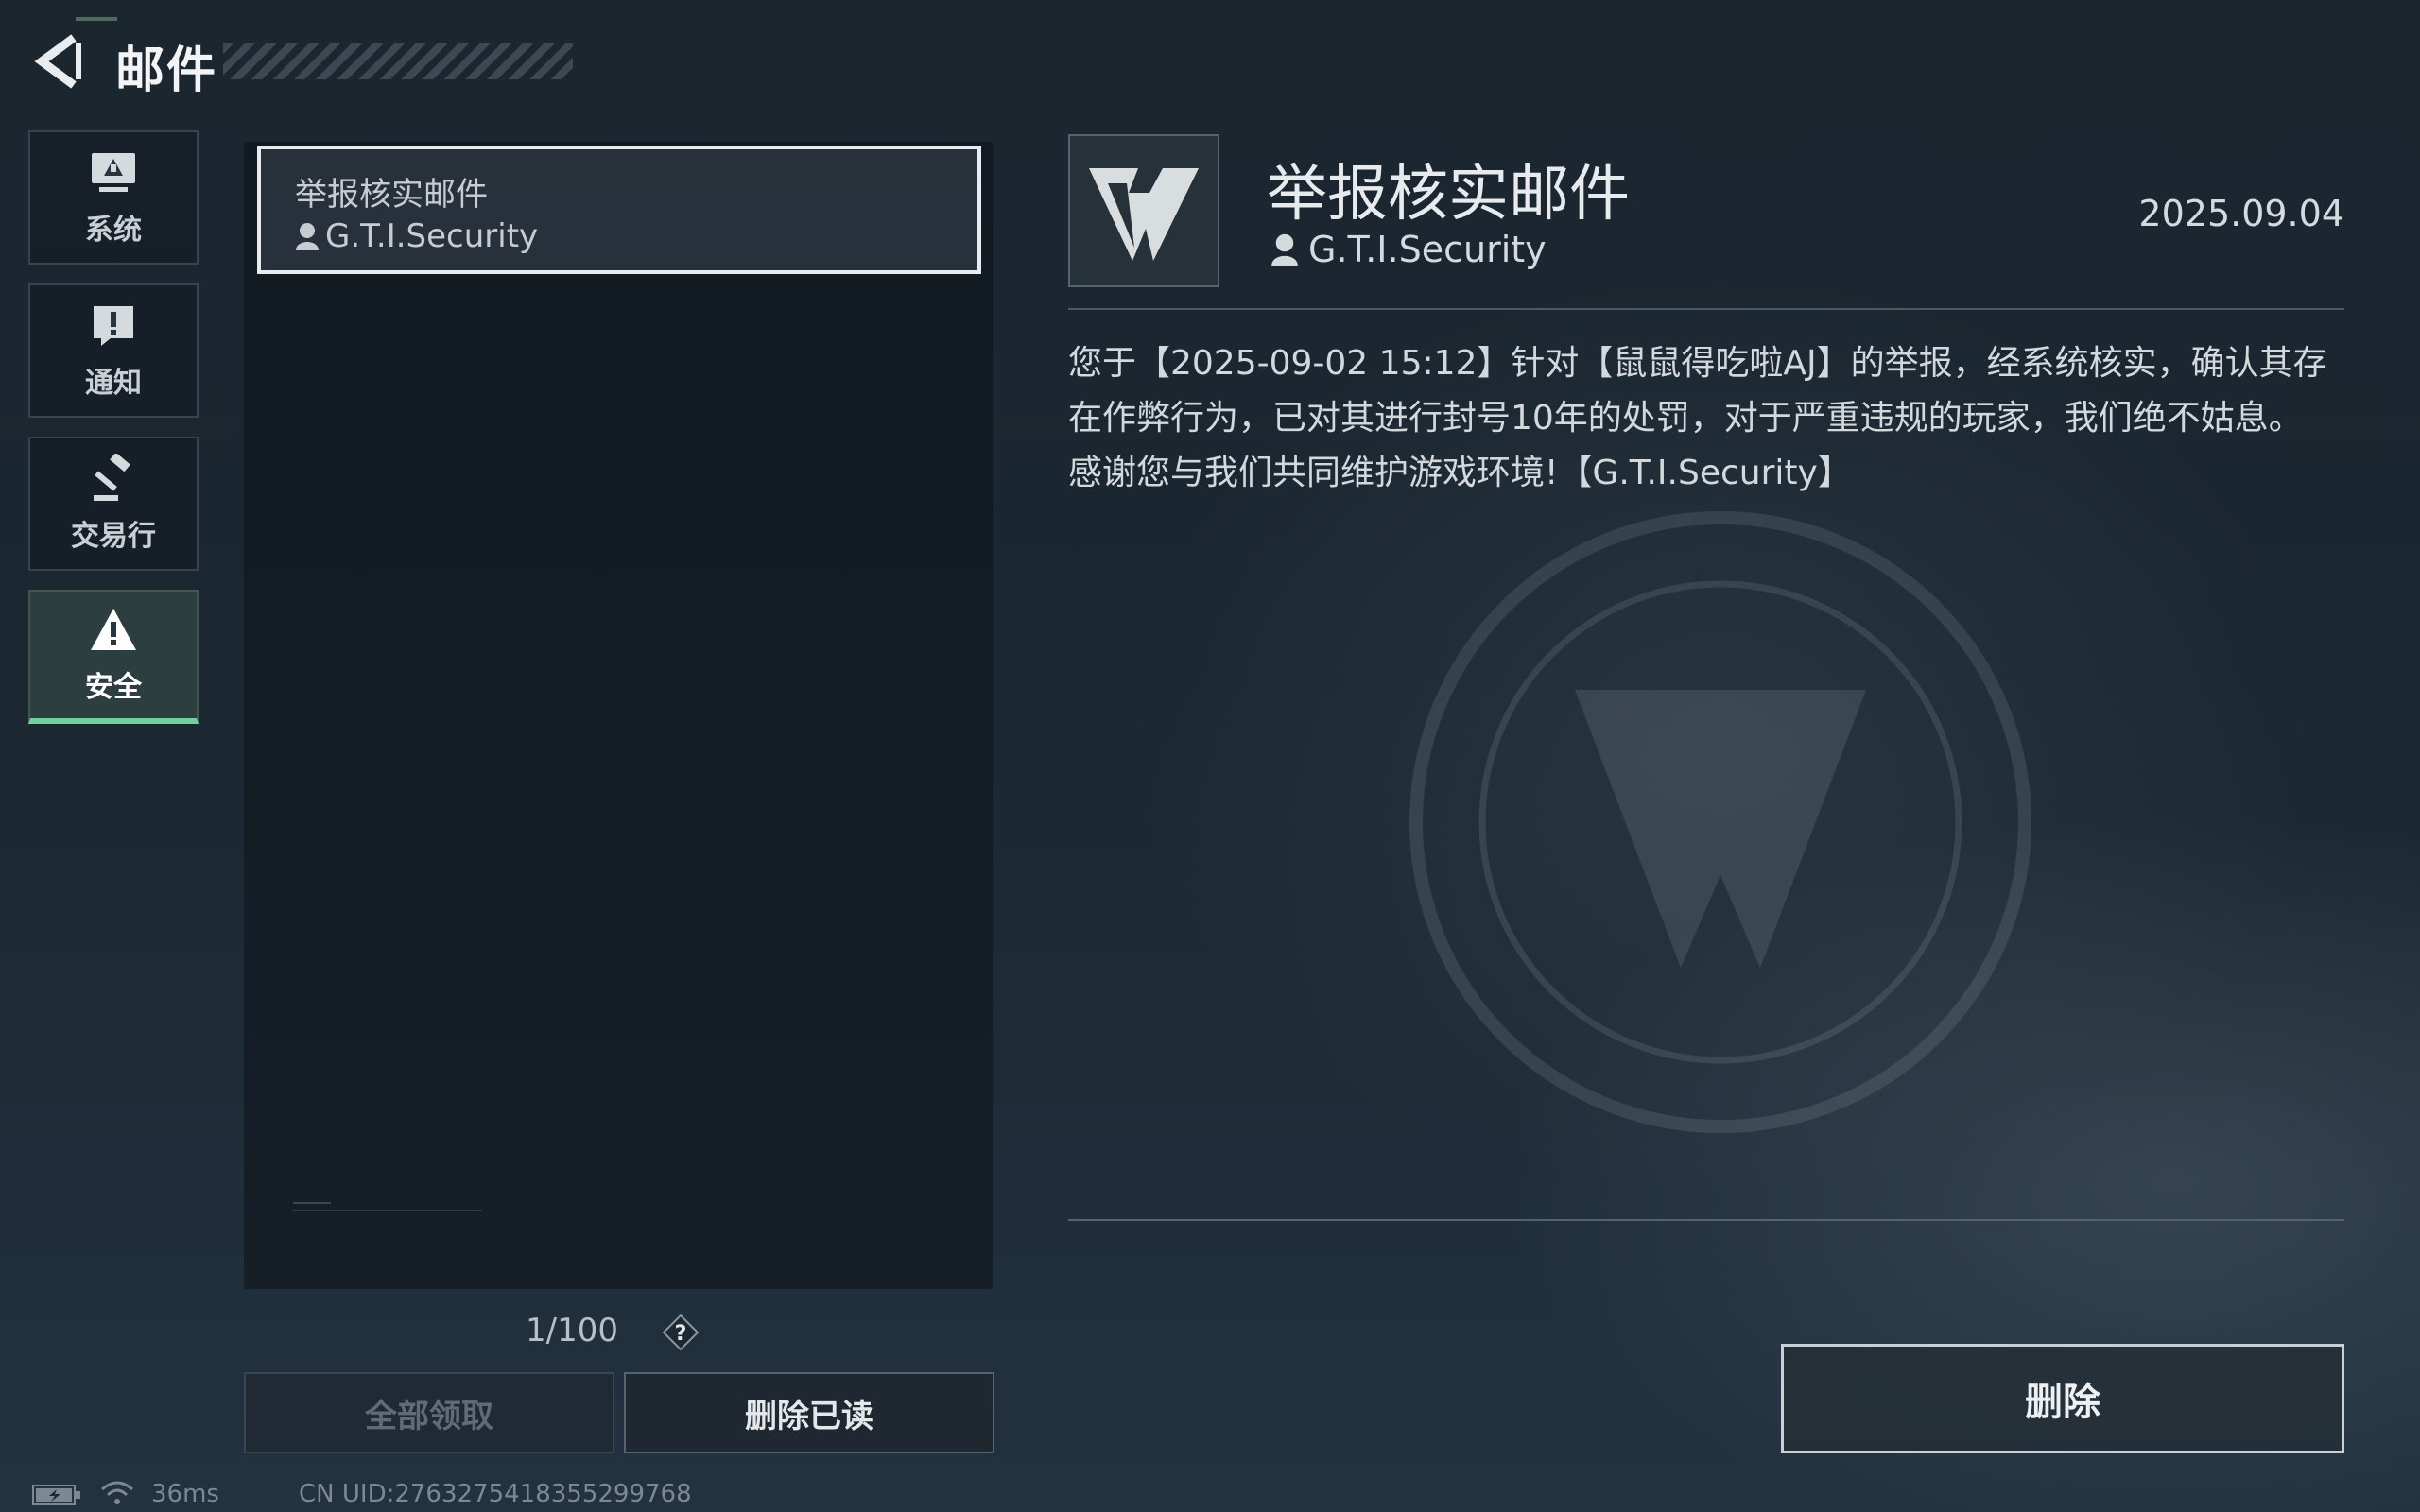 This screenshot has height=1512, width=2420. I want to click on sidebar-item-market: 交易行, so click(113, 504).